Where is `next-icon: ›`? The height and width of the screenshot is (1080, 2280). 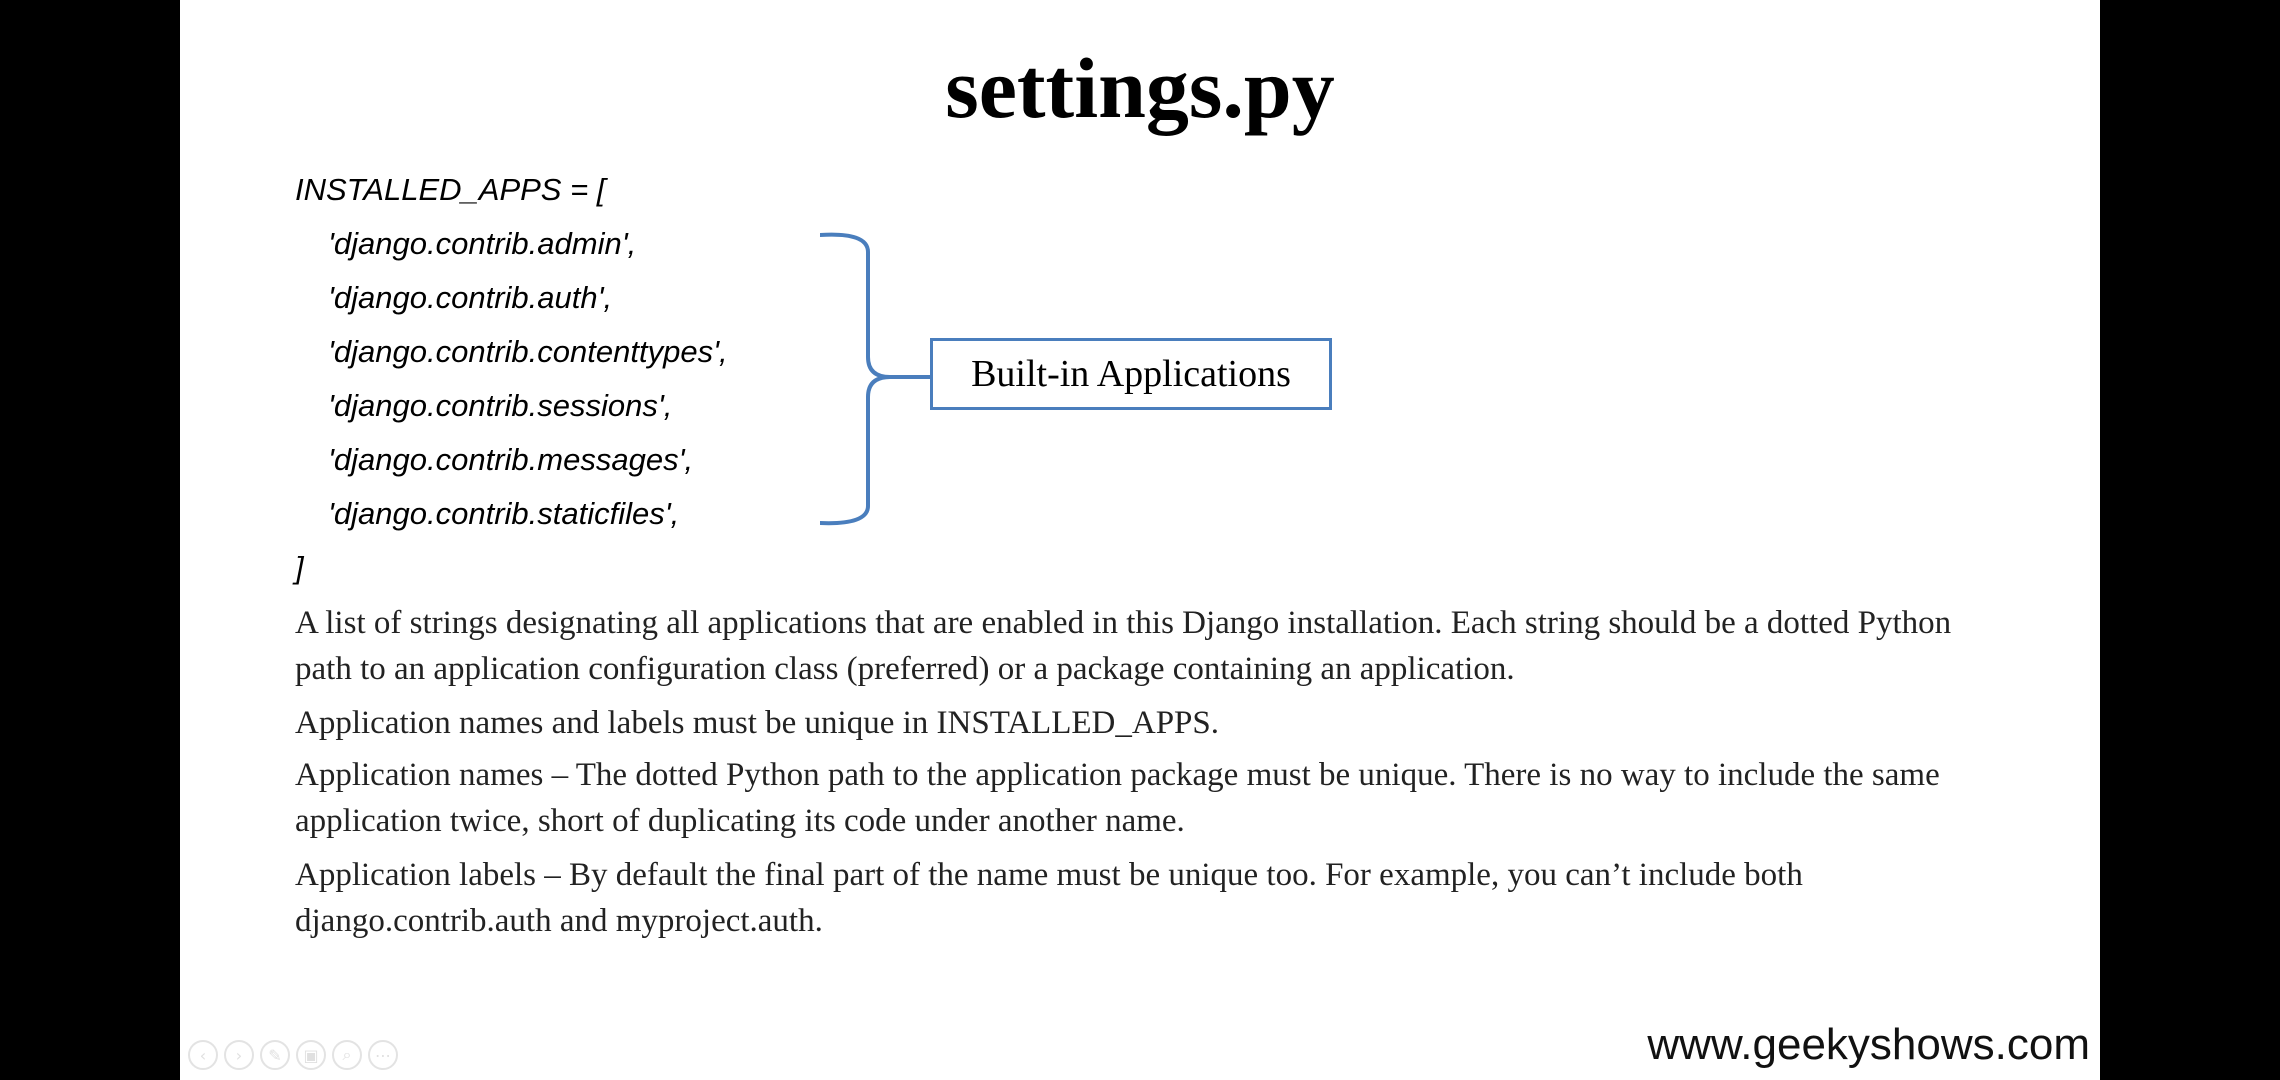 next-icon: › is located at coordinates (239, 1055).